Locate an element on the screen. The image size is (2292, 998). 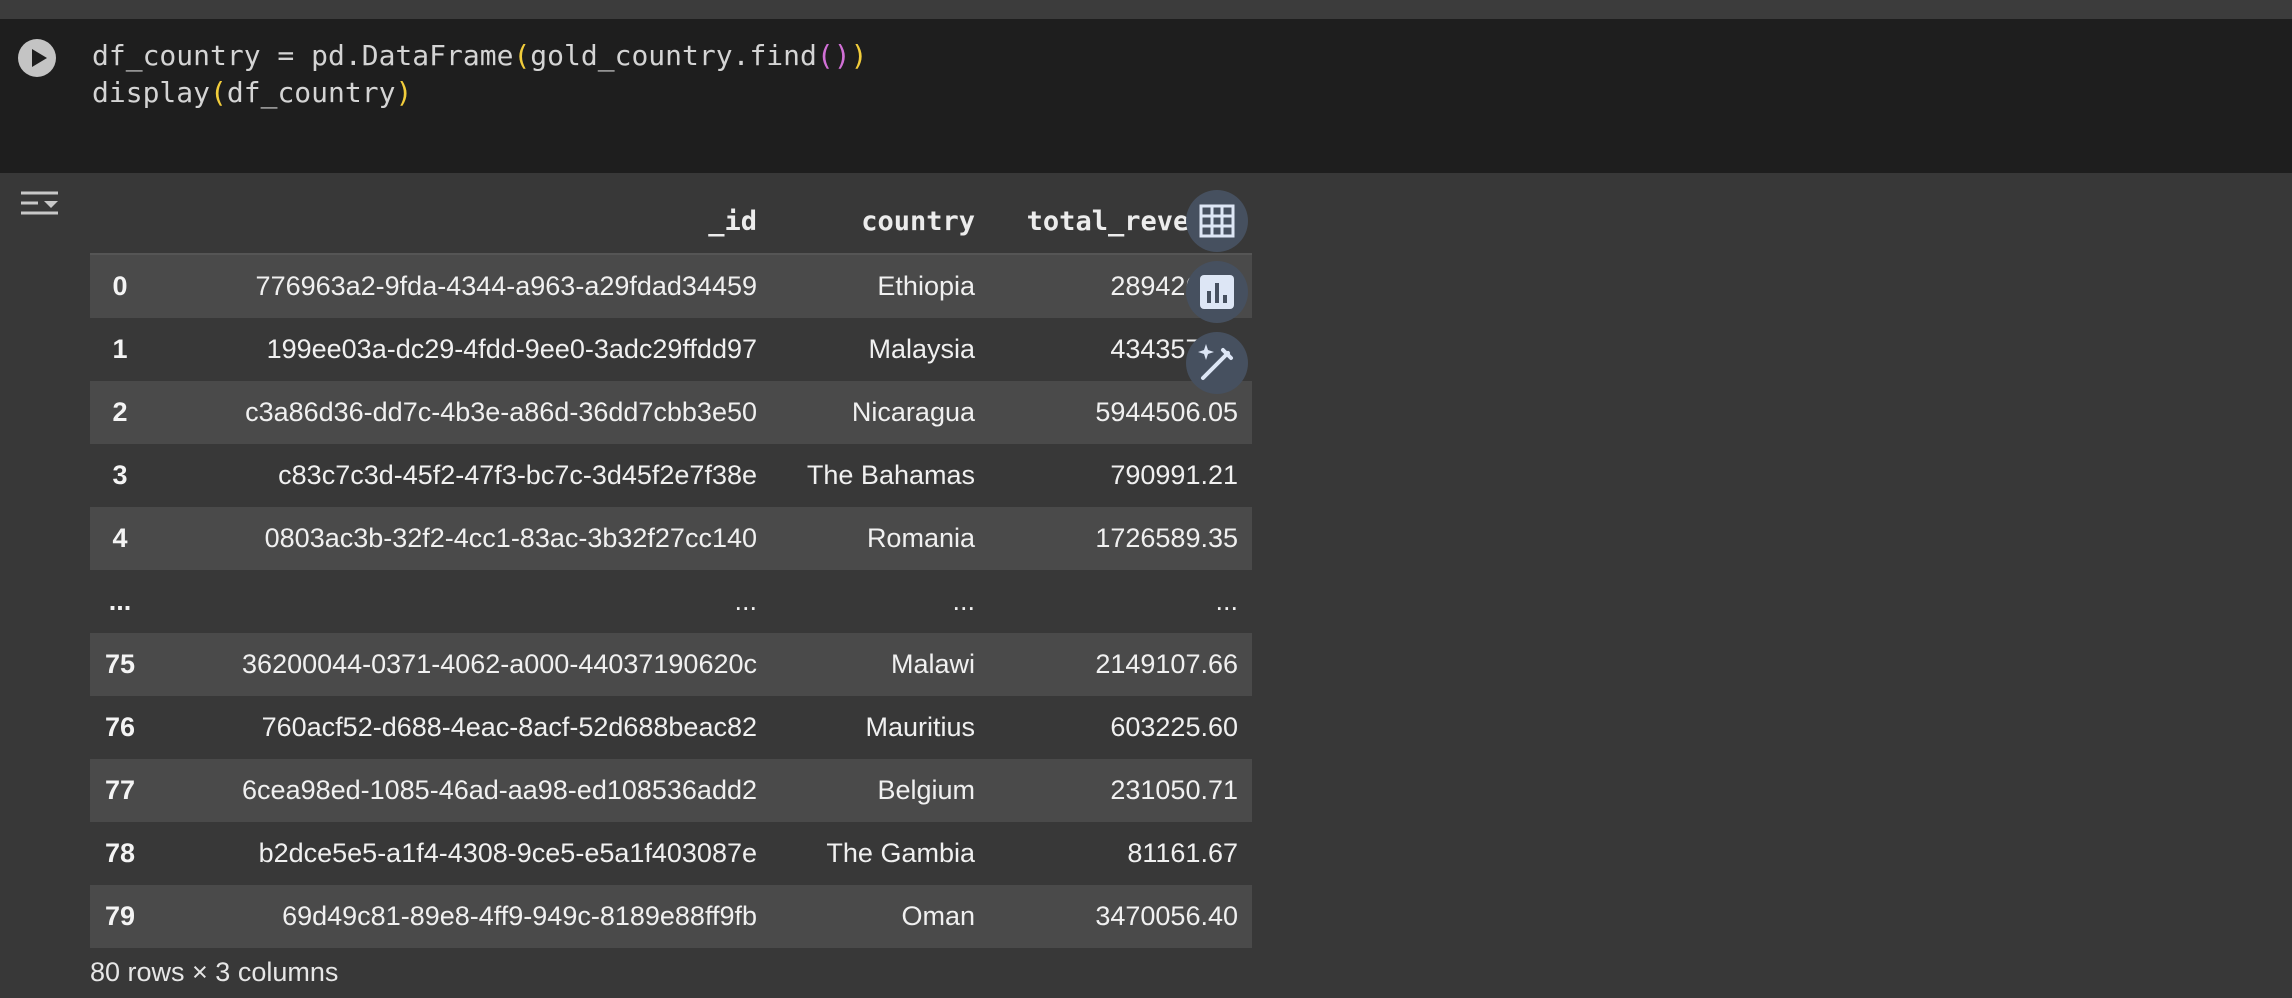
table-grid-icon is located at coordinates (1217, 221).